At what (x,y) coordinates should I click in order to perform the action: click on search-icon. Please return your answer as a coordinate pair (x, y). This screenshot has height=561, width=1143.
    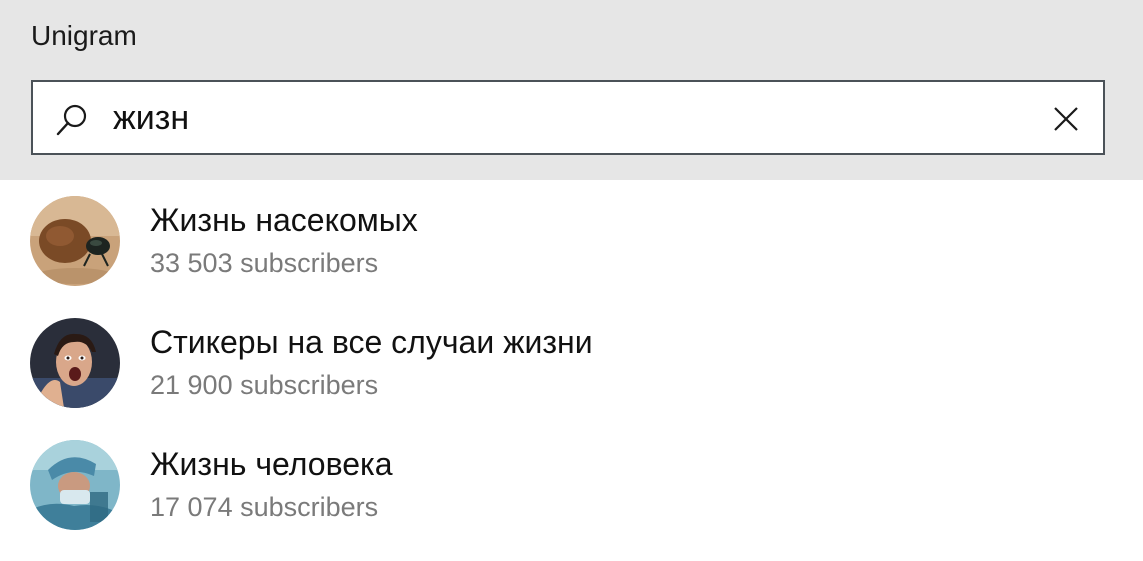
    Looking at the image, I should click on (72, 120).